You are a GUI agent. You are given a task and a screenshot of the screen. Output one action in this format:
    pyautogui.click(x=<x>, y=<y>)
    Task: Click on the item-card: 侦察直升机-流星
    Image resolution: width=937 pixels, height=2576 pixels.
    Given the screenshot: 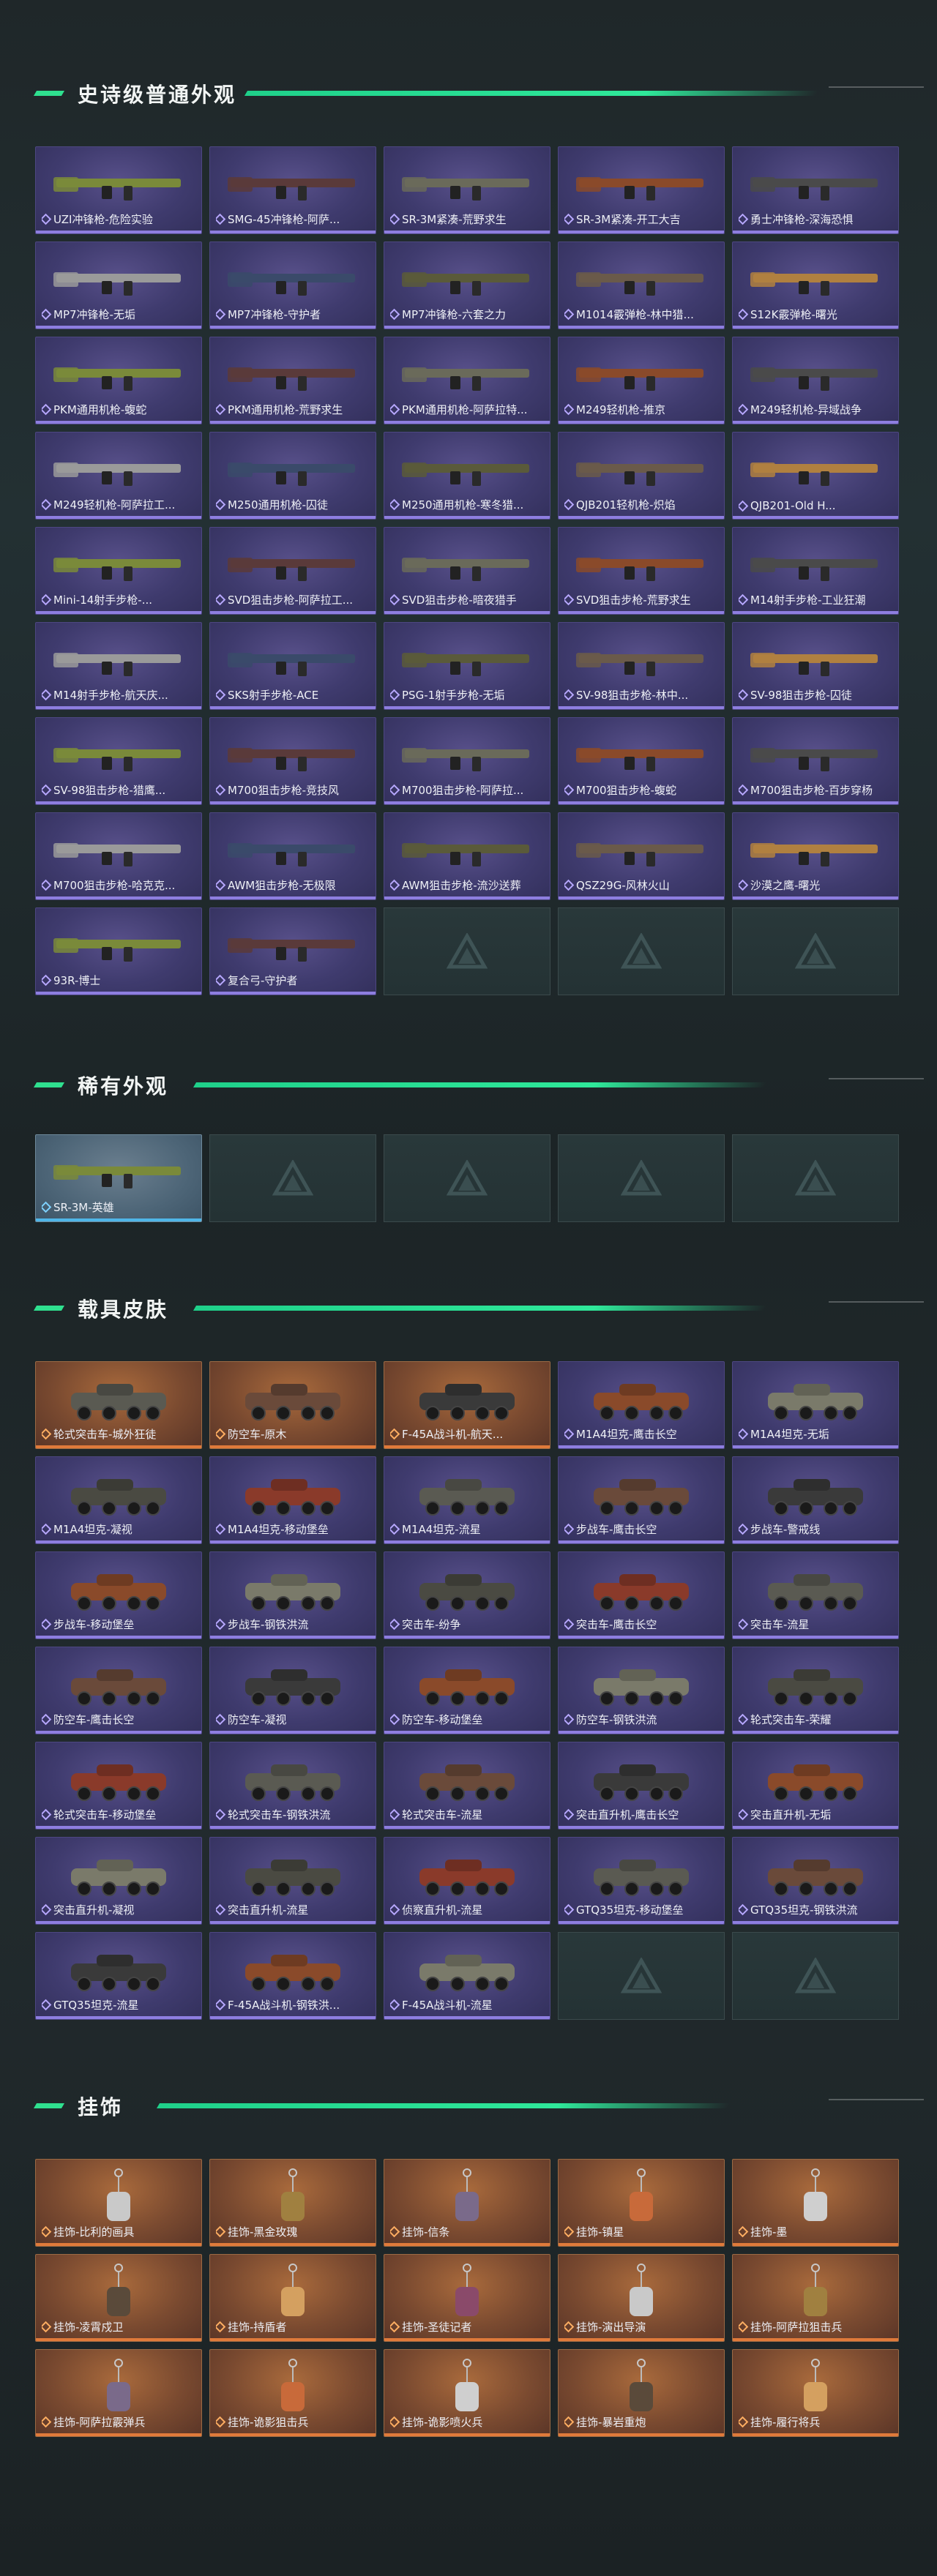 What is the action you would take?
    pyautogui.click(x=467, y=1881)
    